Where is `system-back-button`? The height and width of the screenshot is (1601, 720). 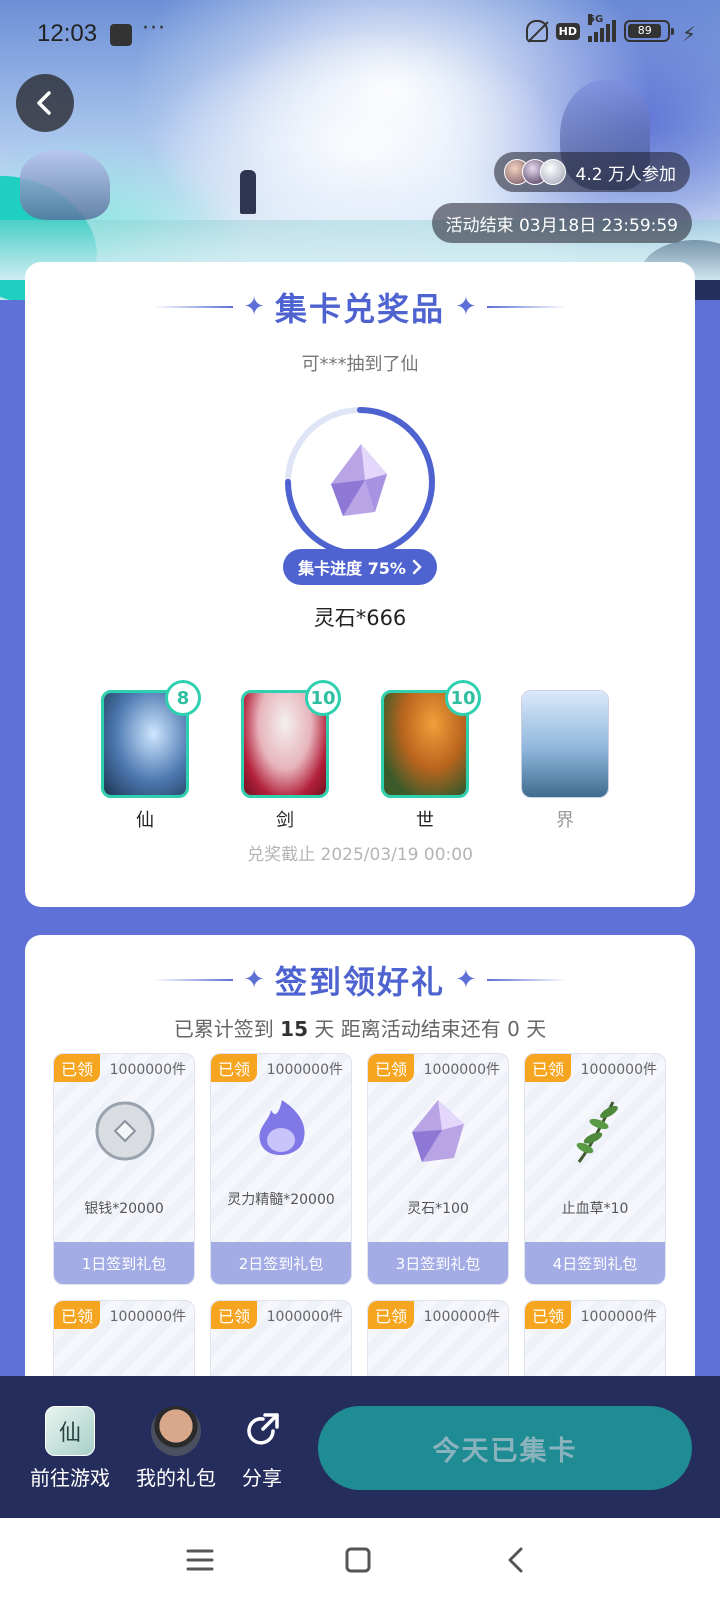 system-back-button is located at coordinates (515, 1560).